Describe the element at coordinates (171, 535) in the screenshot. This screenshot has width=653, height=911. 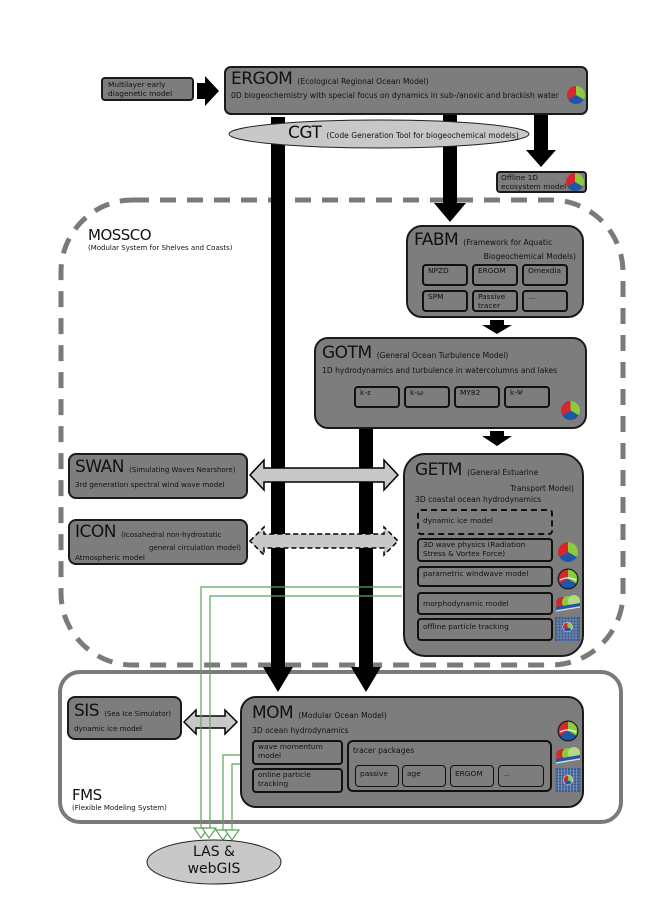
I see `icon-subtitle-line1: (Icosahedral non-hydrostatic` at that location.